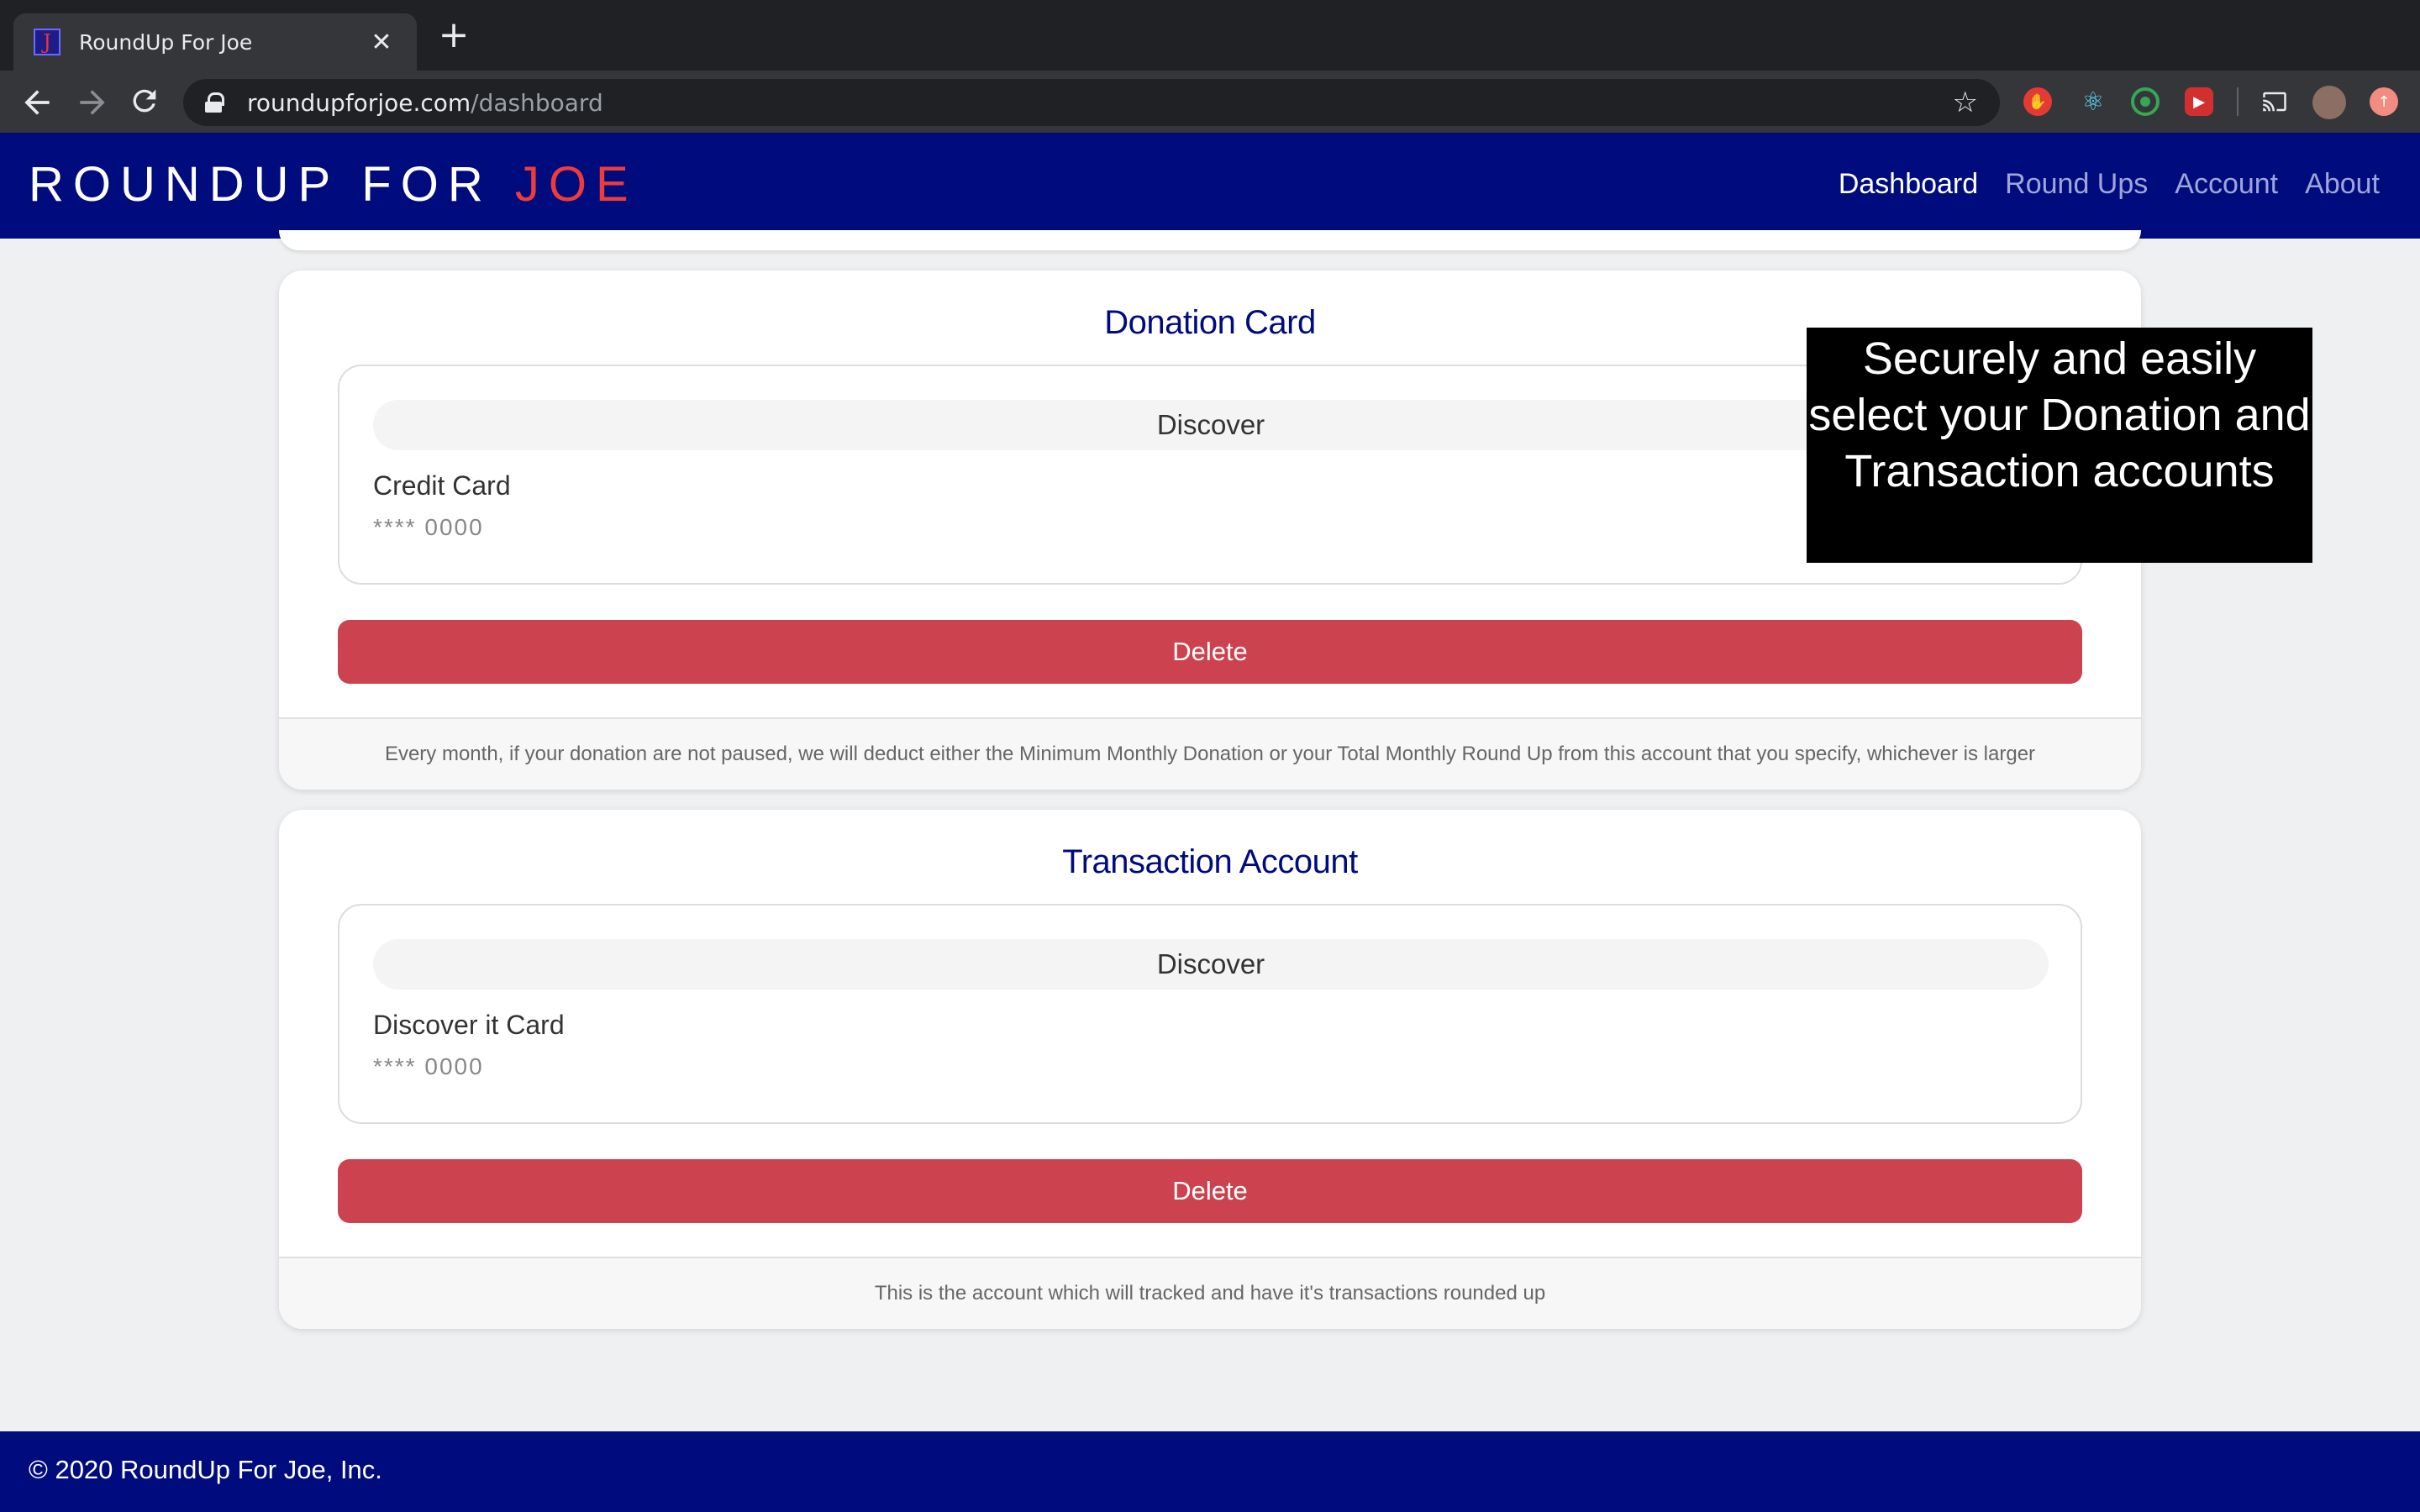 The height and width of the screenshot is (1512, 2420). What do you see at coordinates (1210, 861) in the screenshot?
I see `transaction-card-title: Transaction Account` at bounding box center [1210, 861].